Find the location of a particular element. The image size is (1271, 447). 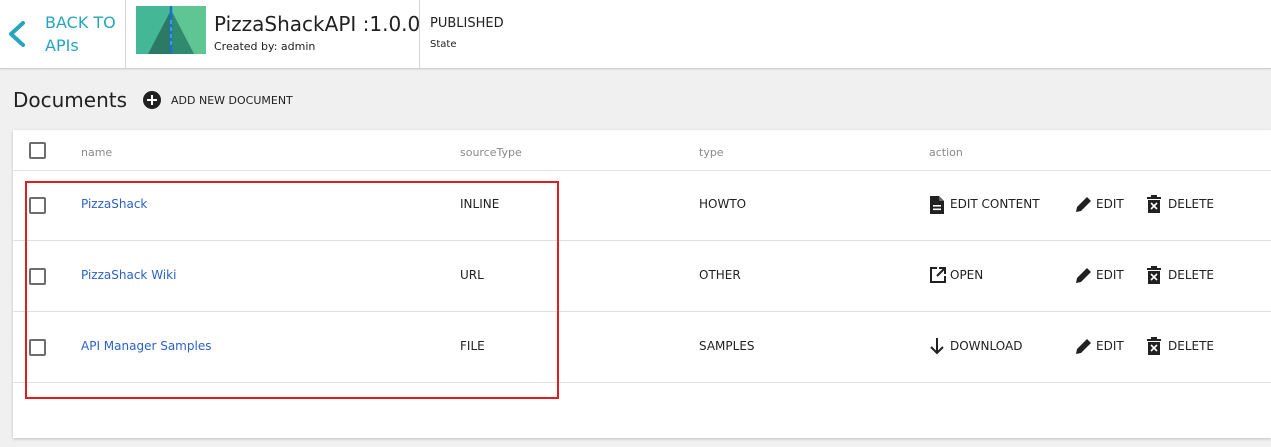

chevron-left-icon is located at coordinates (17, 34).